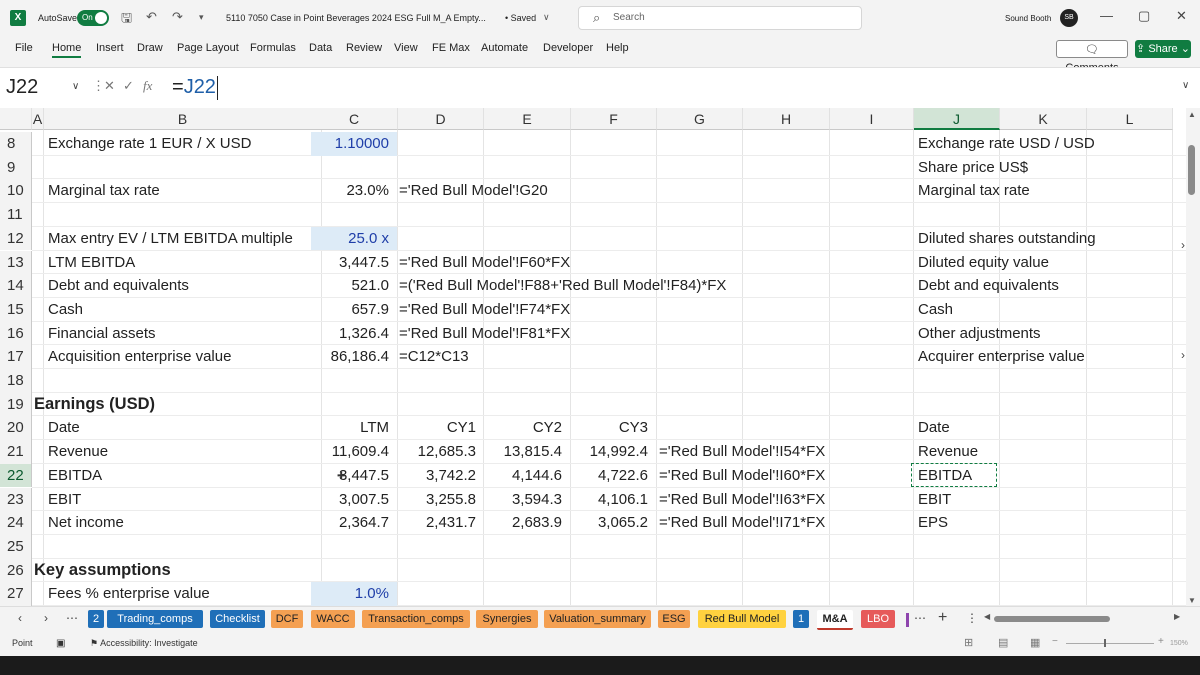  I want to click on cell-c13: 3,447.5, so click(354, 263).